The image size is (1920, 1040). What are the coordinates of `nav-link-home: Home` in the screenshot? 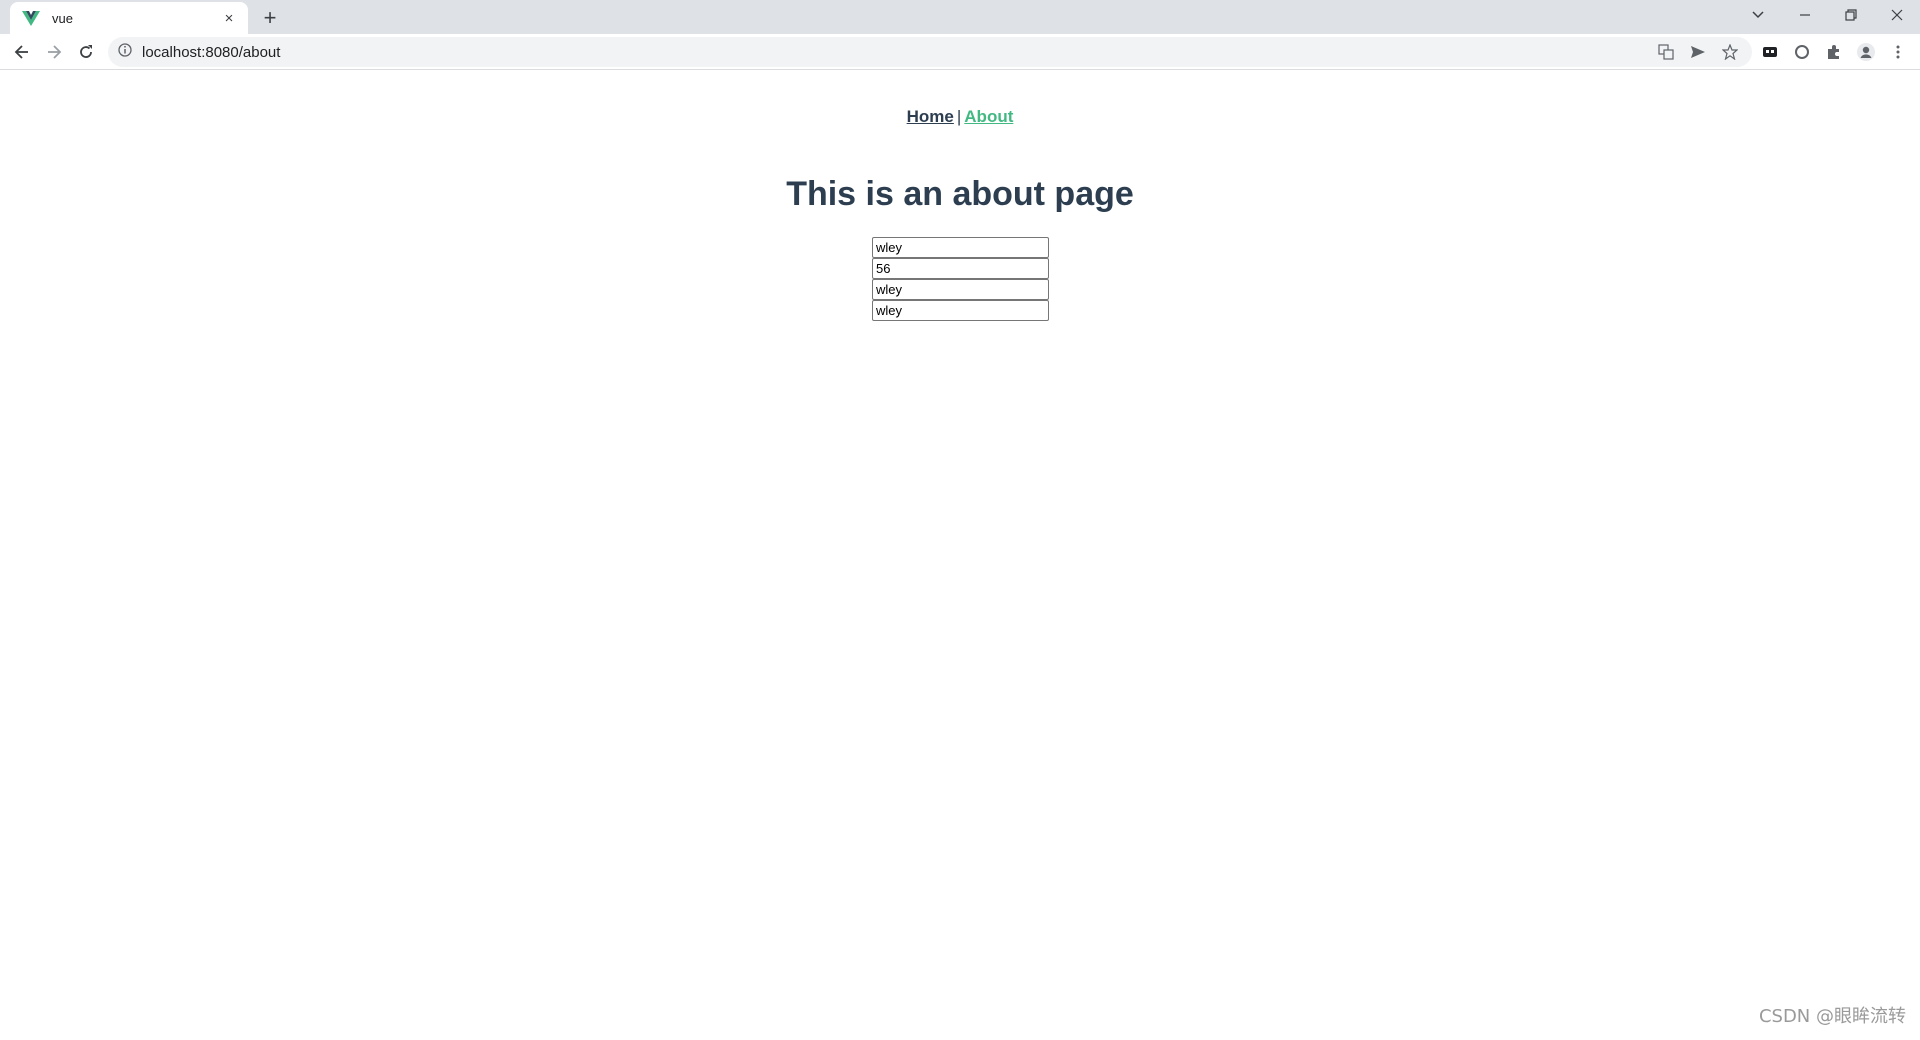 It's located at (930, 116).